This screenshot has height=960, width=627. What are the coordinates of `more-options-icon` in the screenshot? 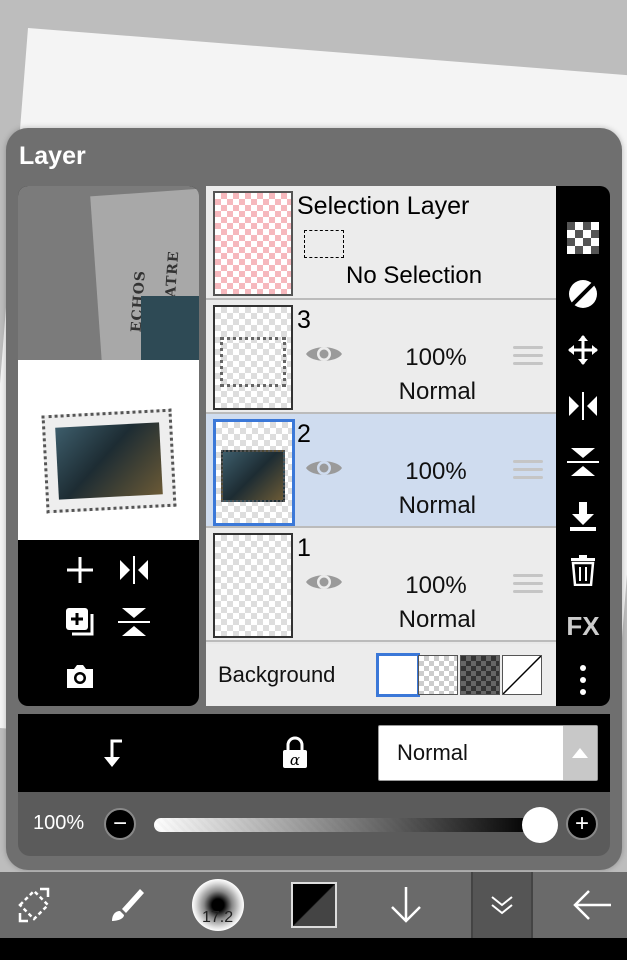 It's located at (583, 680).